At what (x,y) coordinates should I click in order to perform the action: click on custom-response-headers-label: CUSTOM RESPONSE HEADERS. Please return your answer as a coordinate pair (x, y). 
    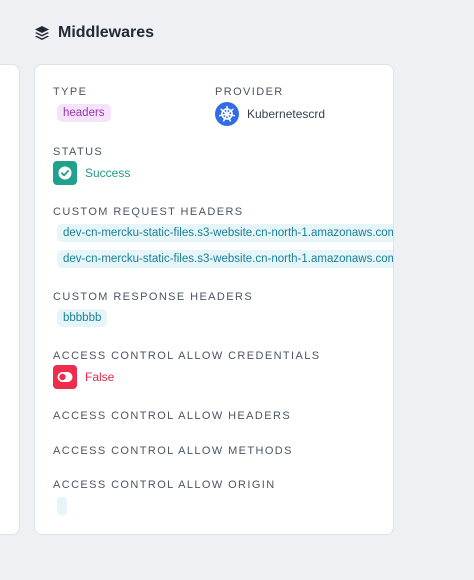
    Looking at the image, I should click on (153, 297).